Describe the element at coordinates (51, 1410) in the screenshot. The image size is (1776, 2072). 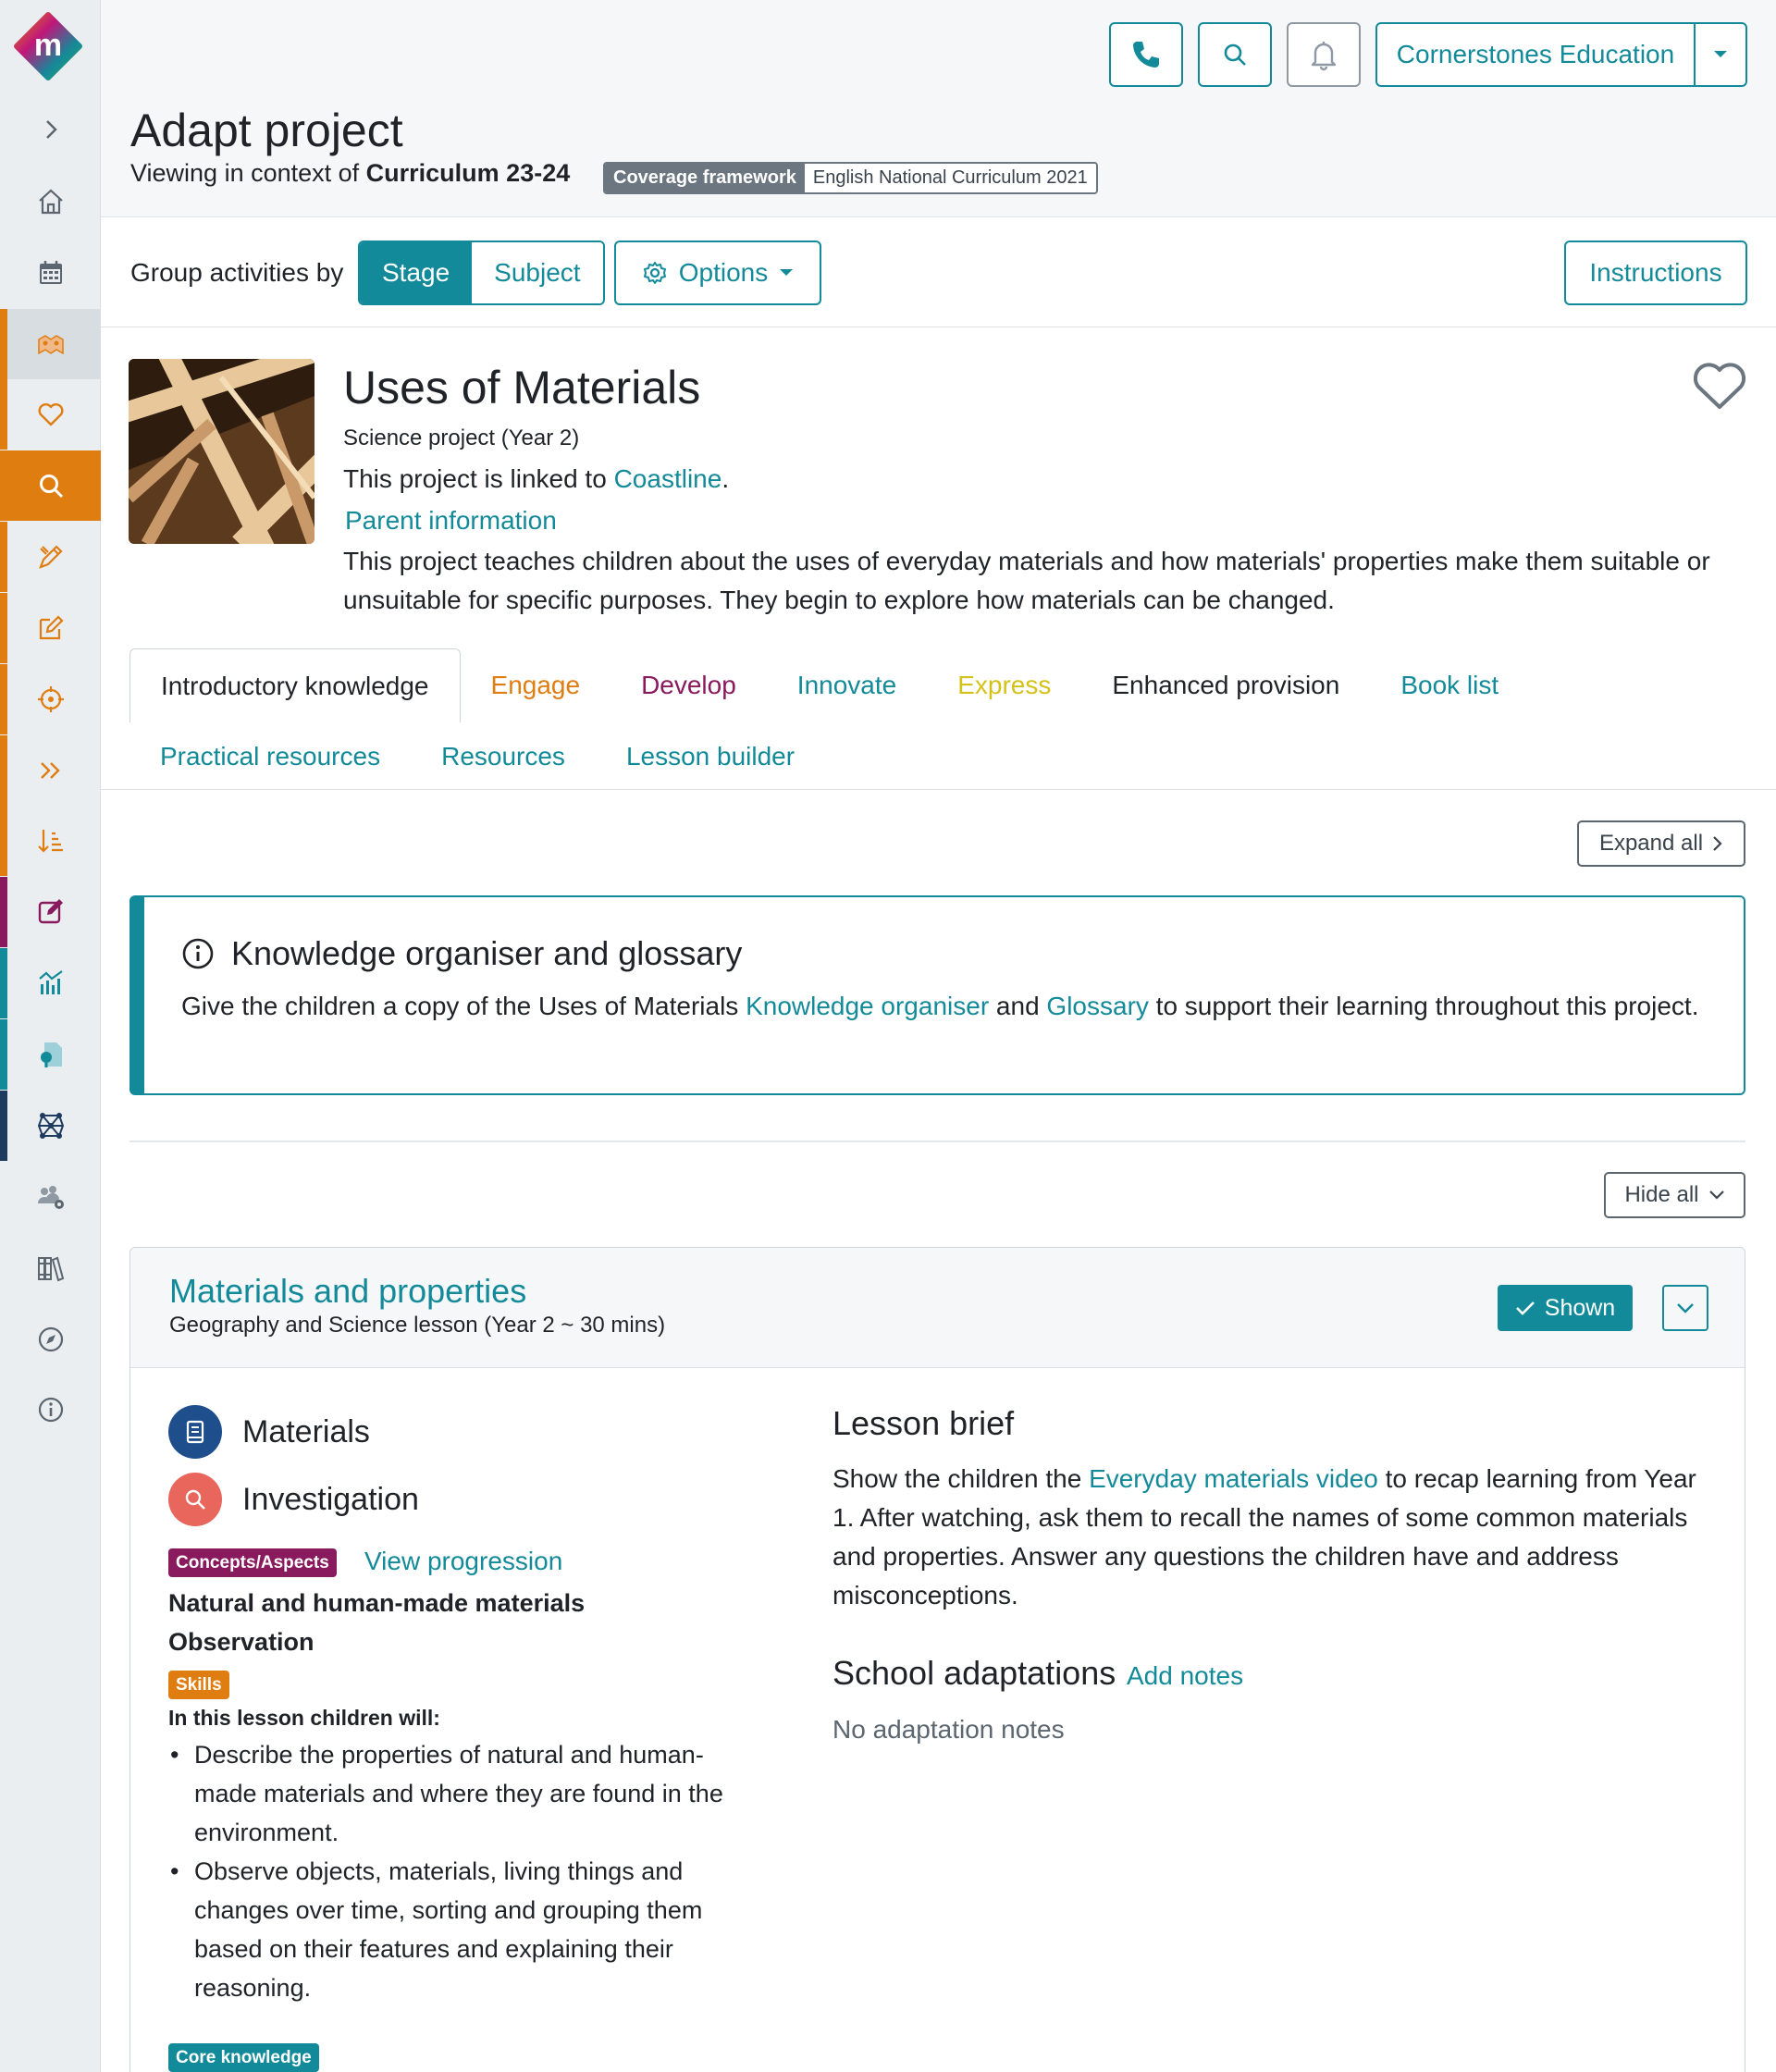
I see `sidebar-item-info` at that location.